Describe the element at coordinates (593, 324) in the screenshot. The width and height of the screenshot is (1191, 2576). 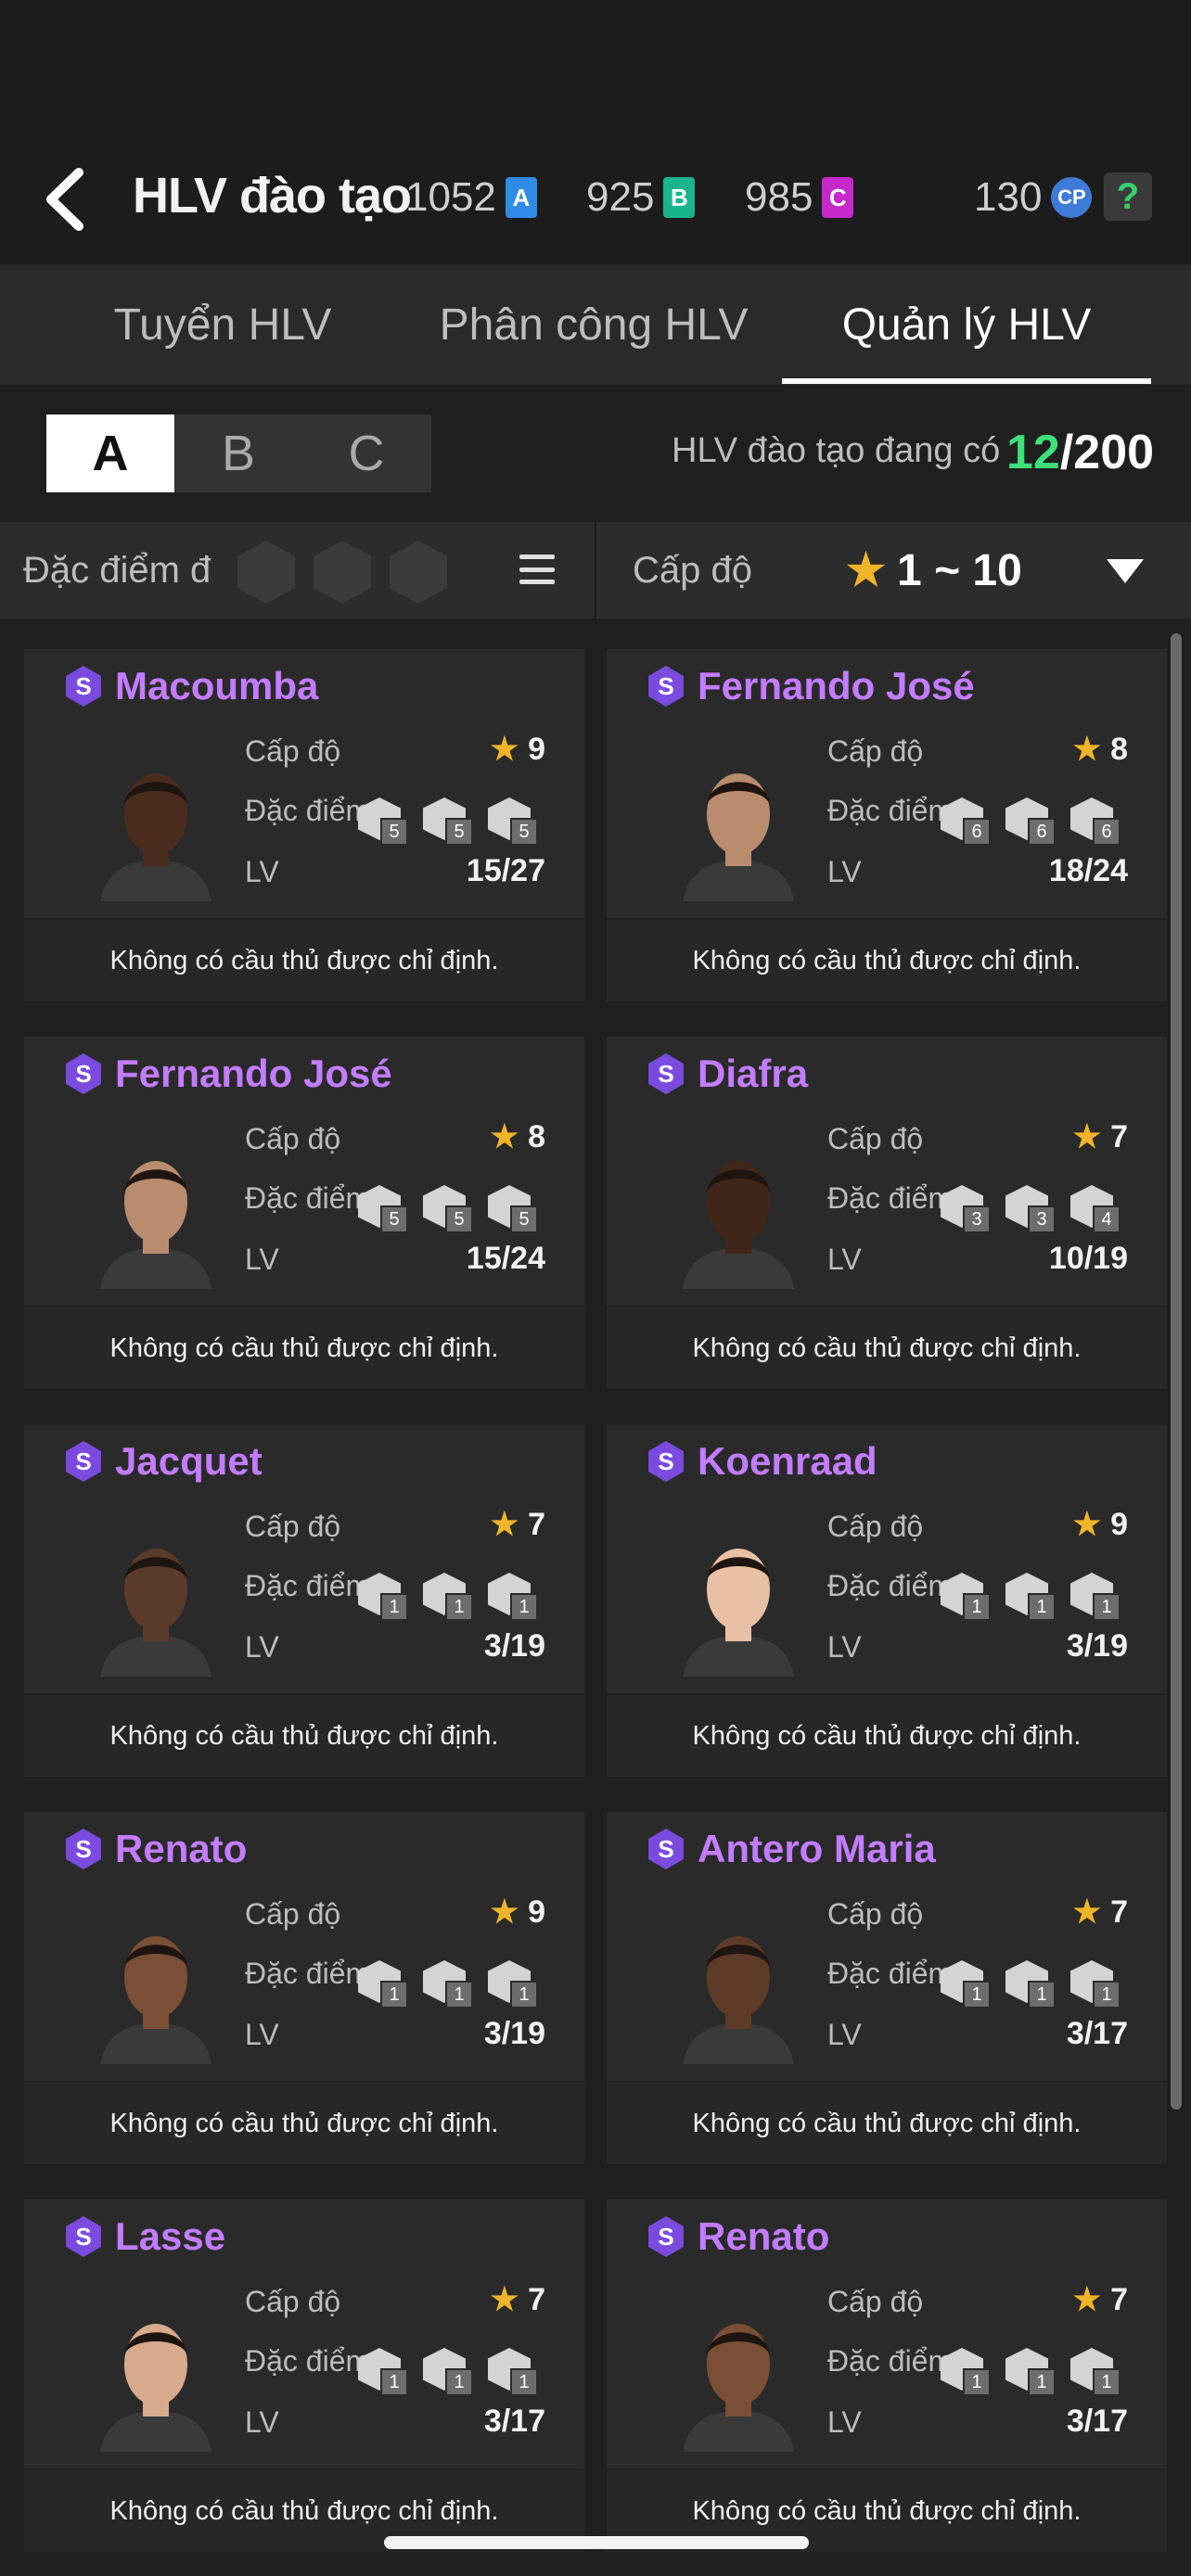
I see `tab-assign: Phân công HLV` at that location.